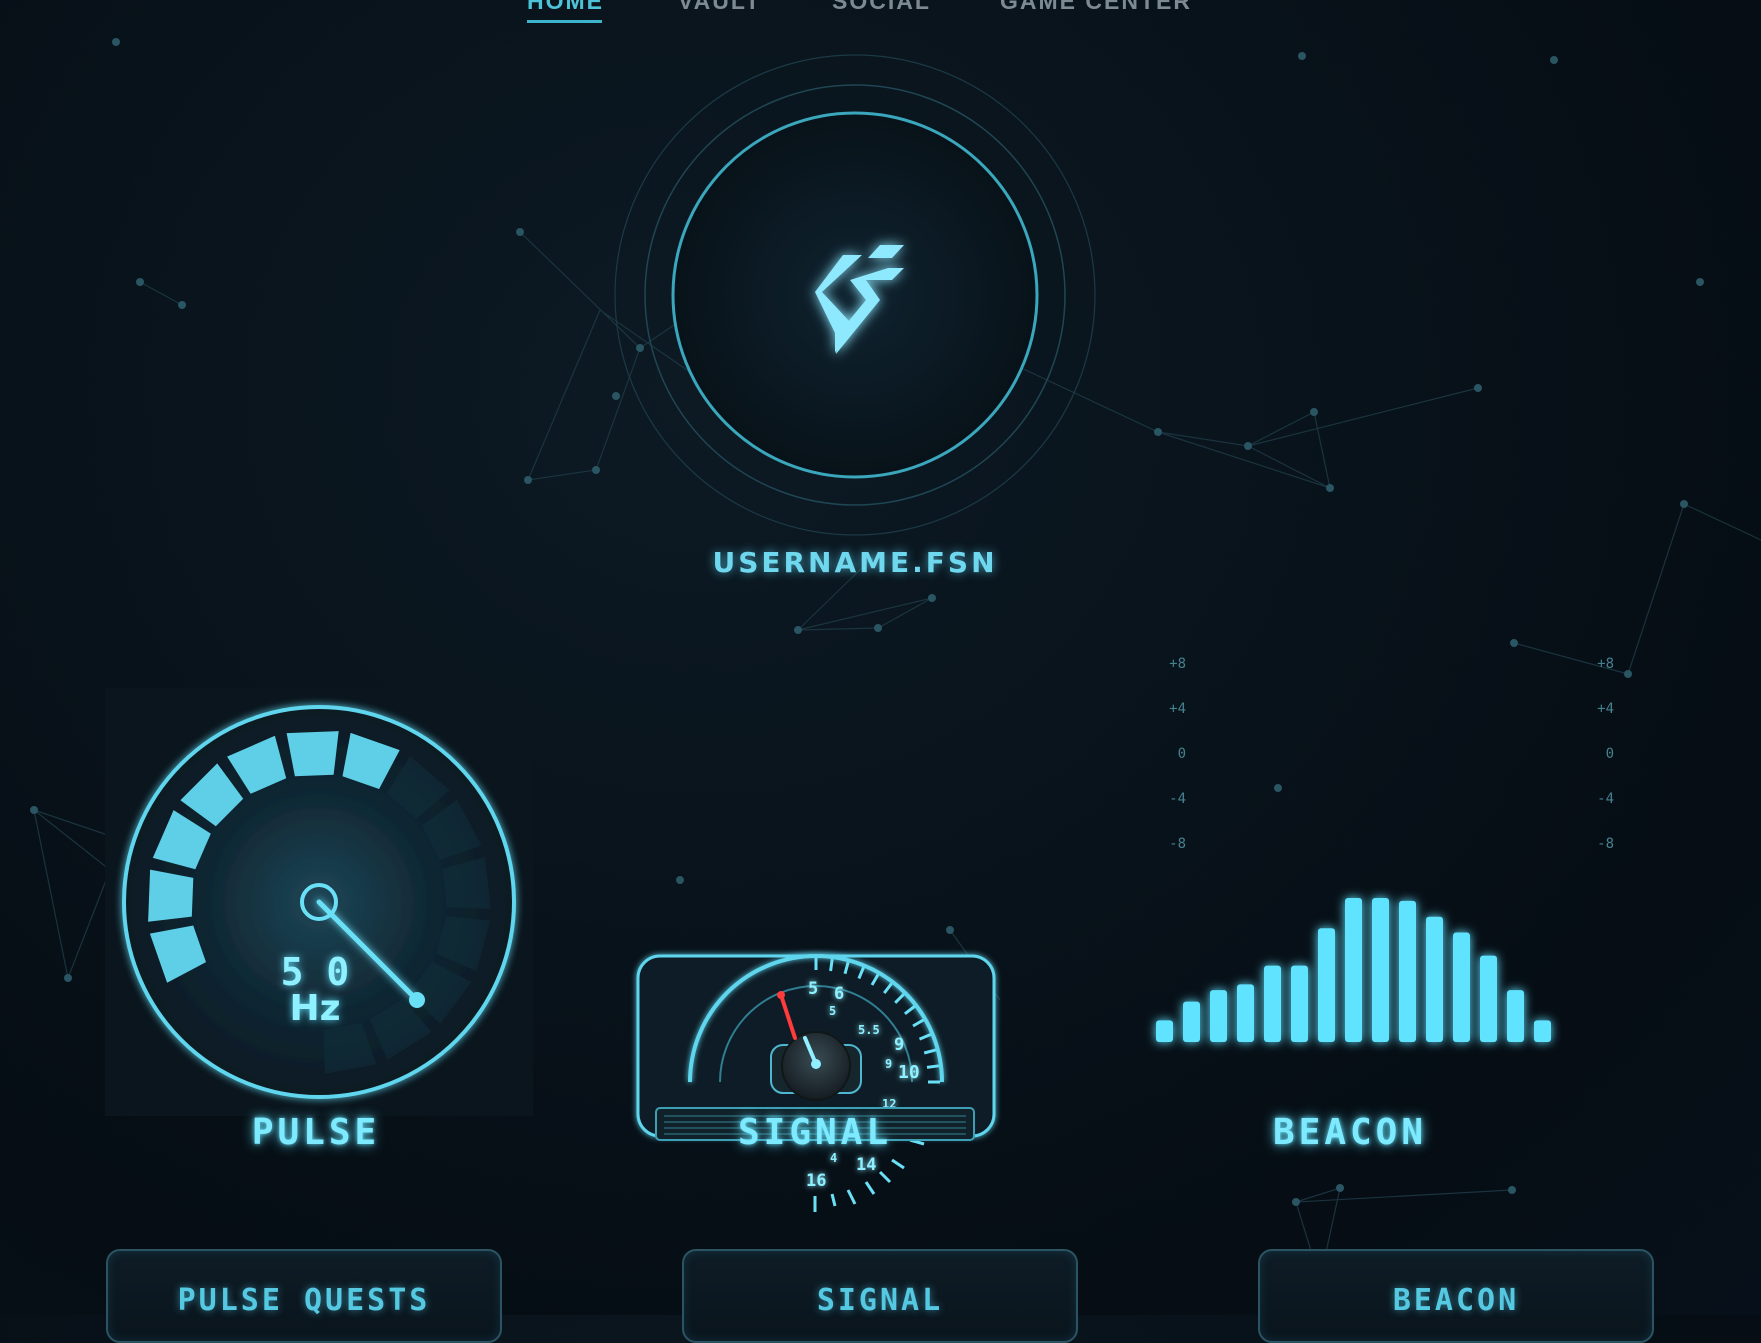 The image size is (1761, 1343). Describe the element at coordinates (909, 1072) in the screenshot. I see `signal-dial-number: 10` at that location.